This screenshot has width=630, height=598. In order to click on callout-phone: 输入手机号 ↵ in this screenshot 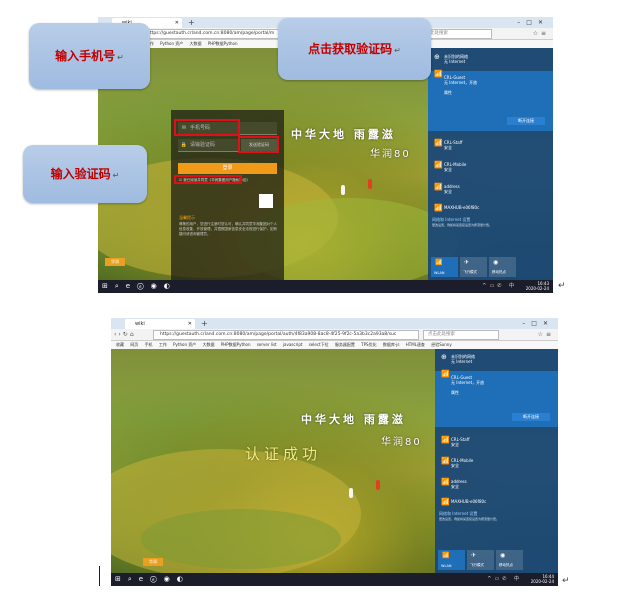, I will do `click(89, 56)`.